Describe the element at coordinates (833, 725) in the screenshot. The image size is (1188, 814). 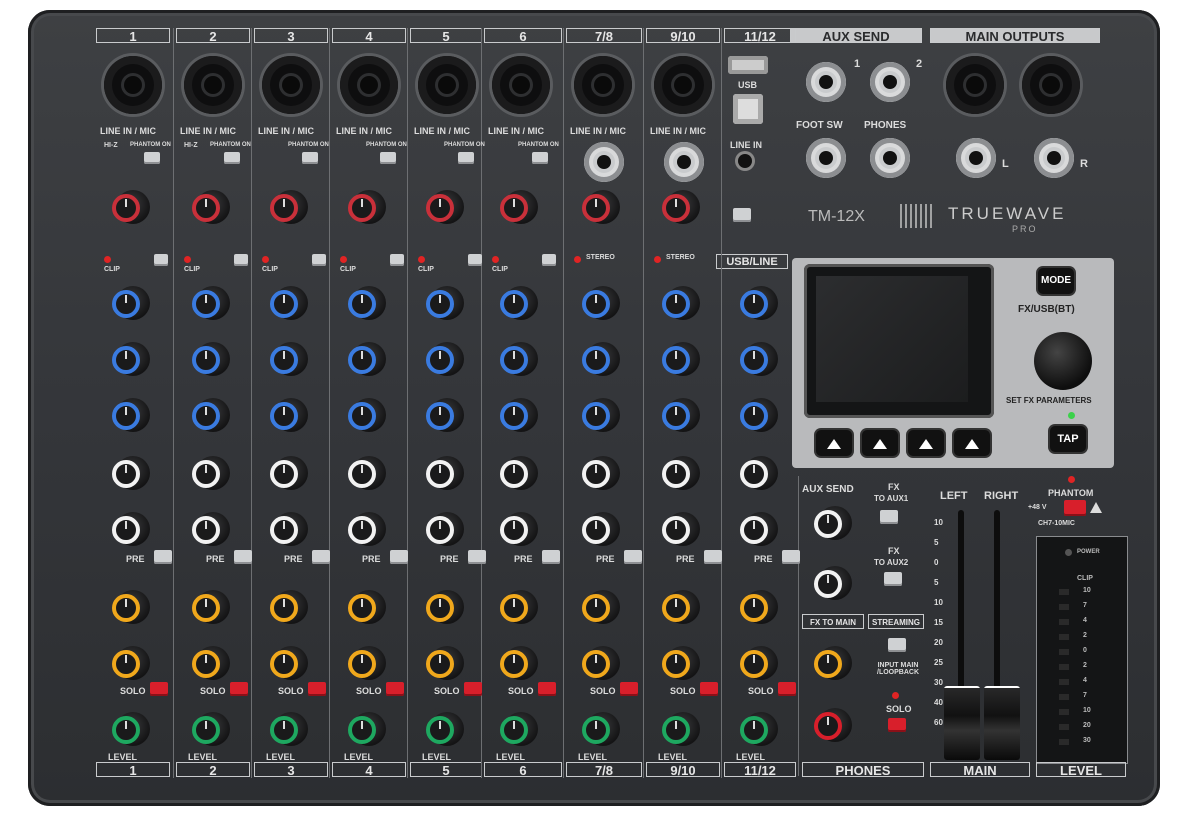
I see `phones-level-knob` at that location.